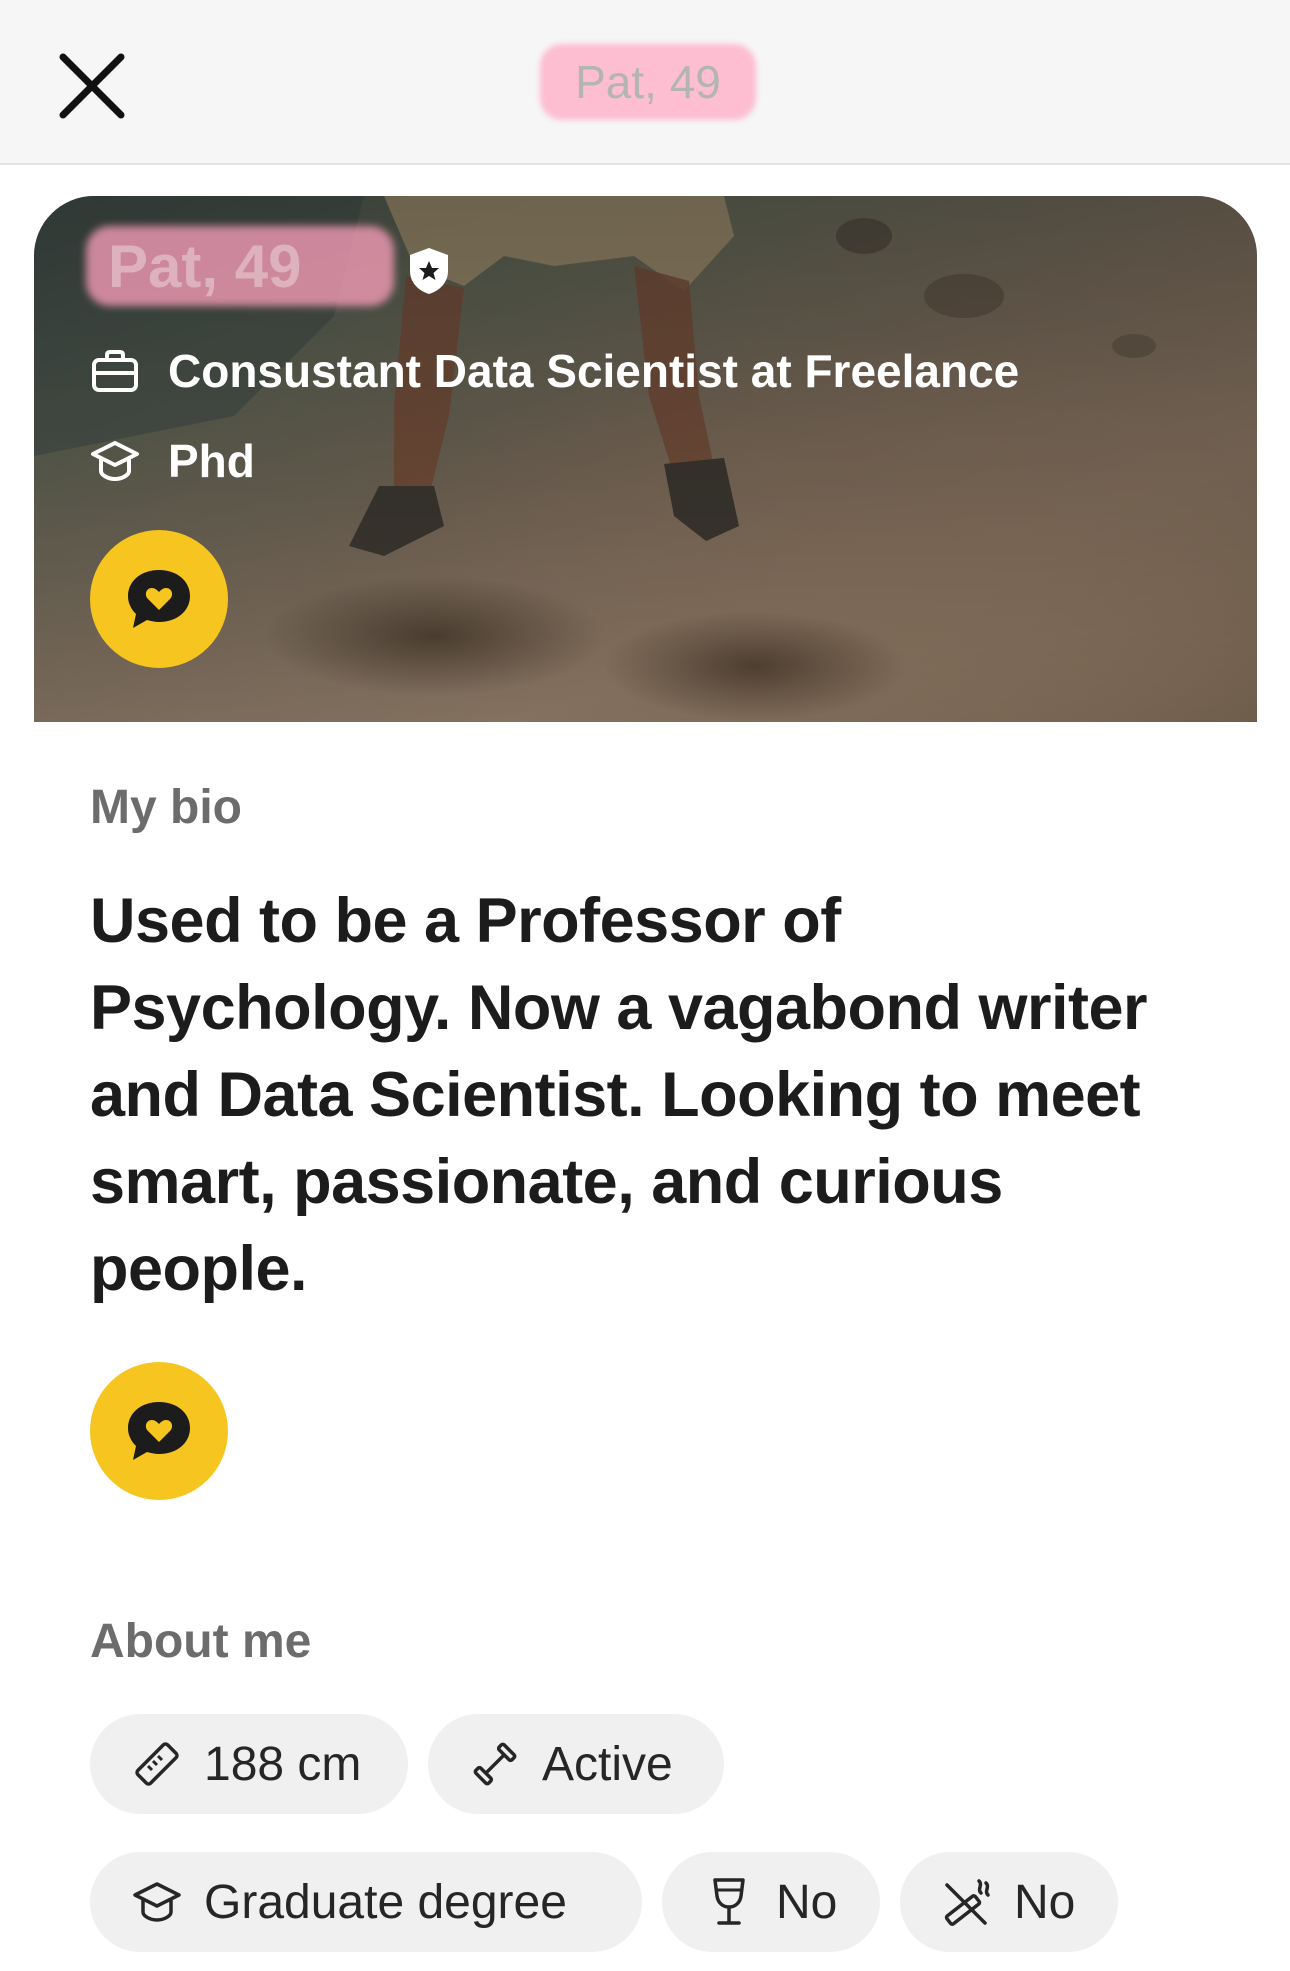  I want to click on header-name: Pat, 49, so click(648, 82).